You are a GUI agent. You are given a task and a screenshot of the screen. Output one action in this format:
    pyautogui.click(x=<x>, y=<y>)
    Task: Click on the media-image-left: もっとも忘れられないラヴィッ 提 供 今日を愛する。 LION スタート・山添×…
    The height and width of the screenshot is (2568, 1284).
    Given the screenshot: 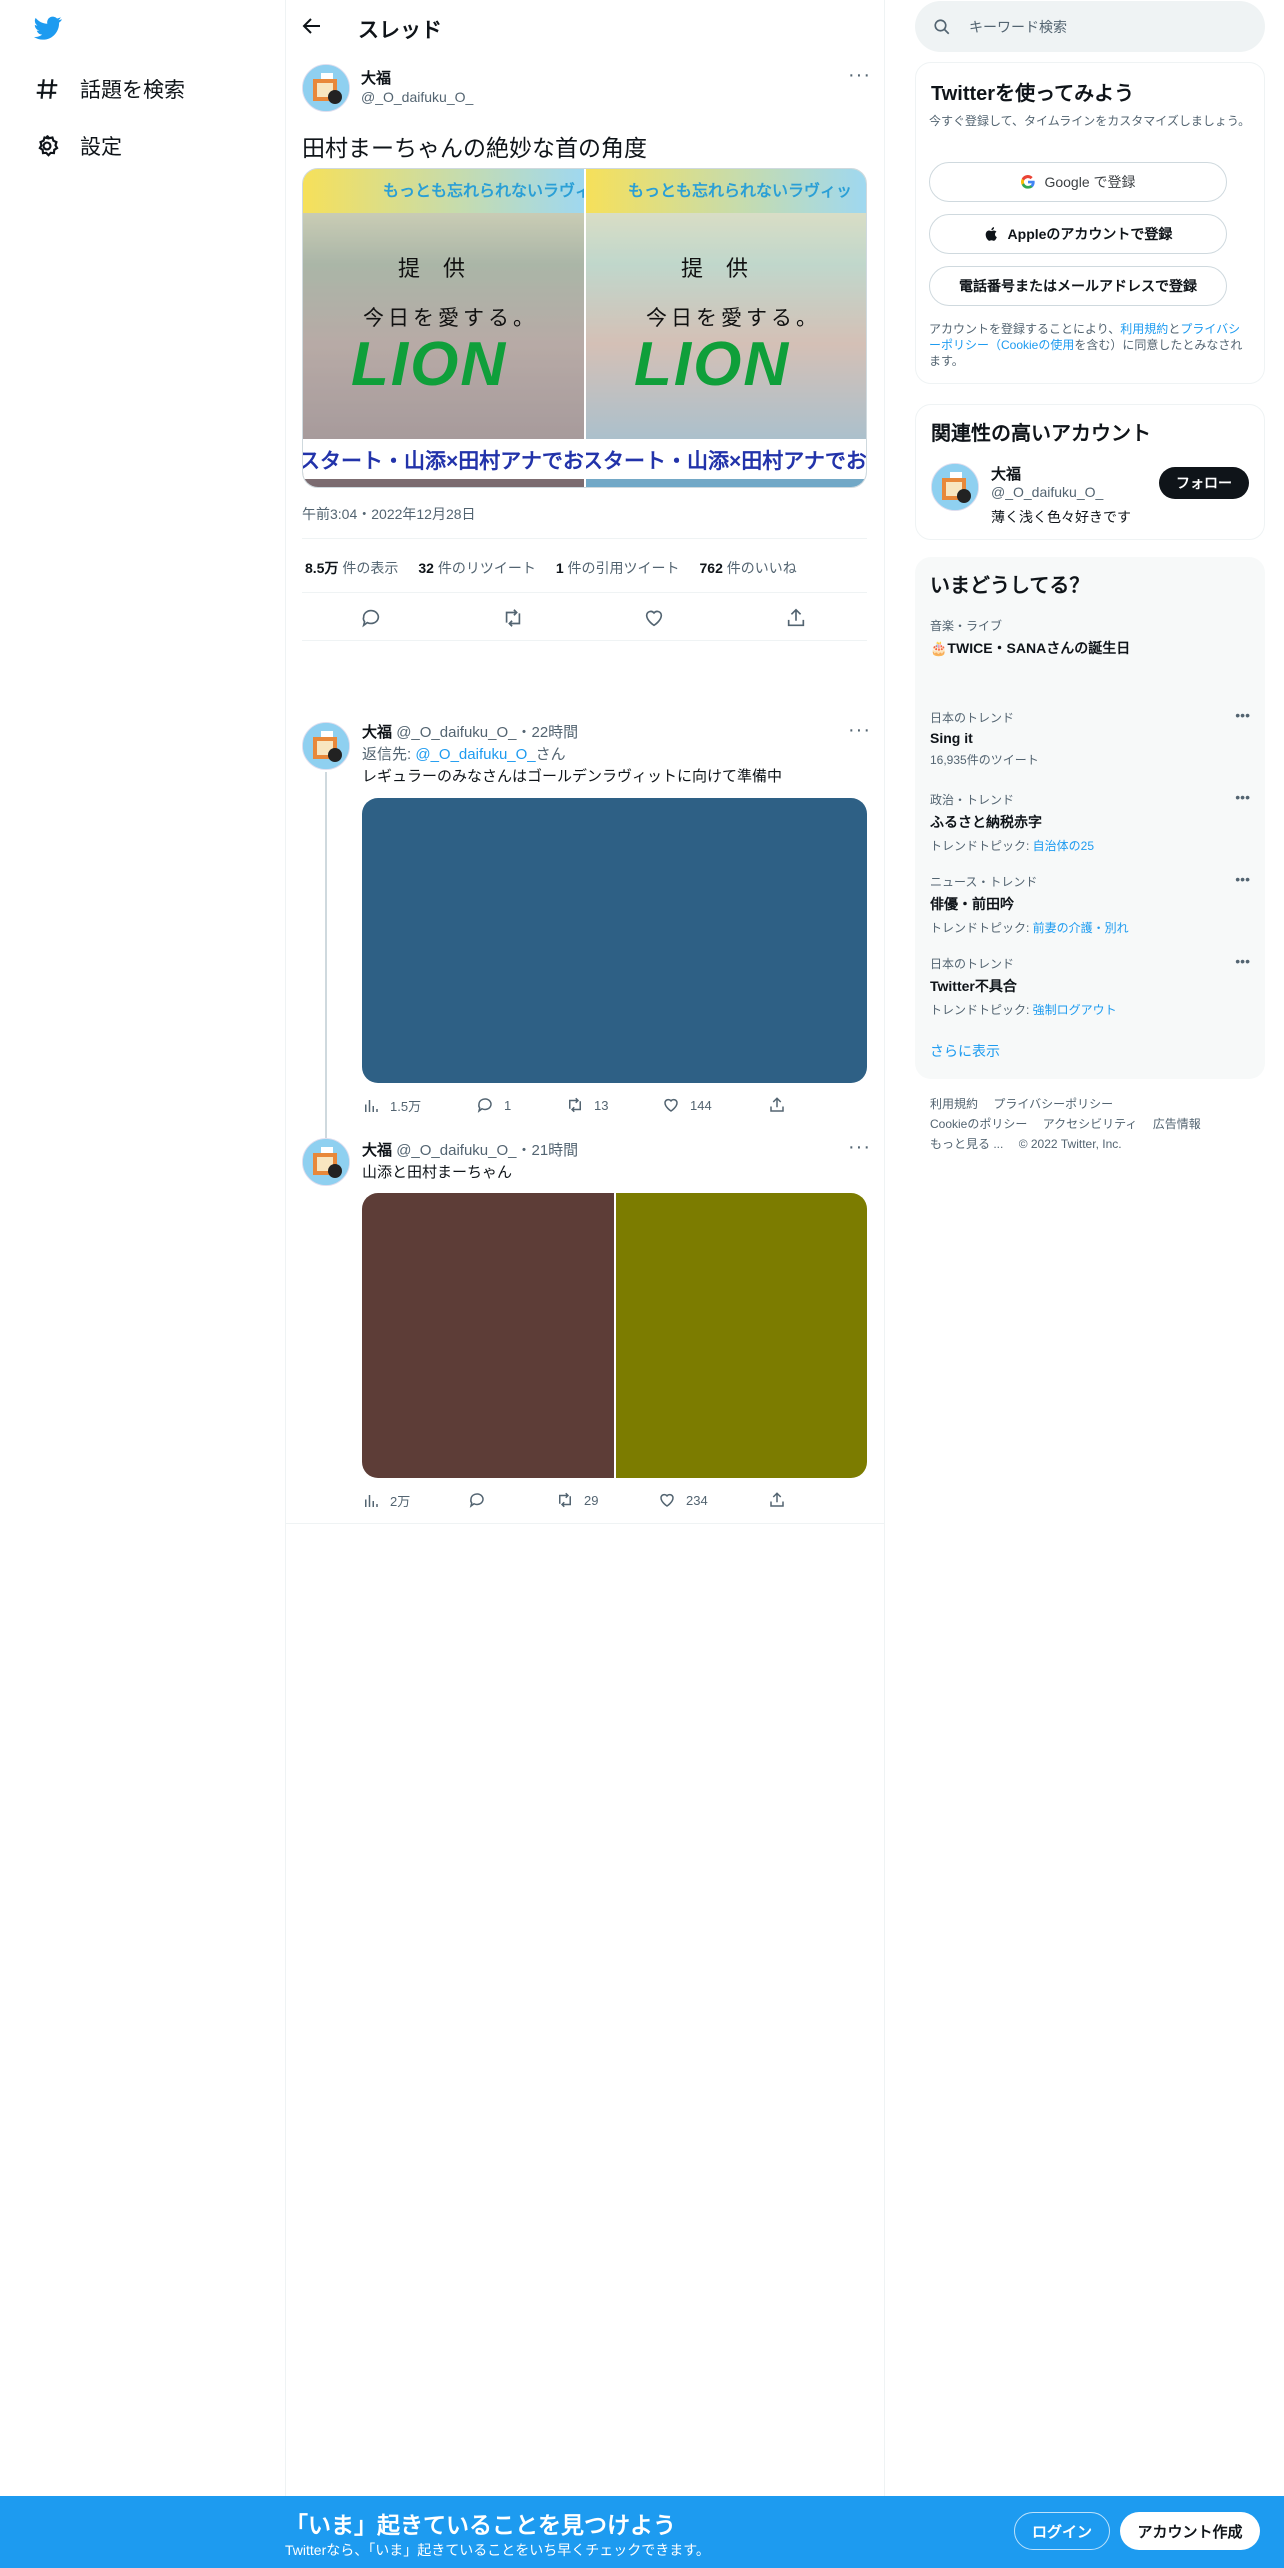 What is the action you would take?
    pyautogui.click(x=443, y=328)
    